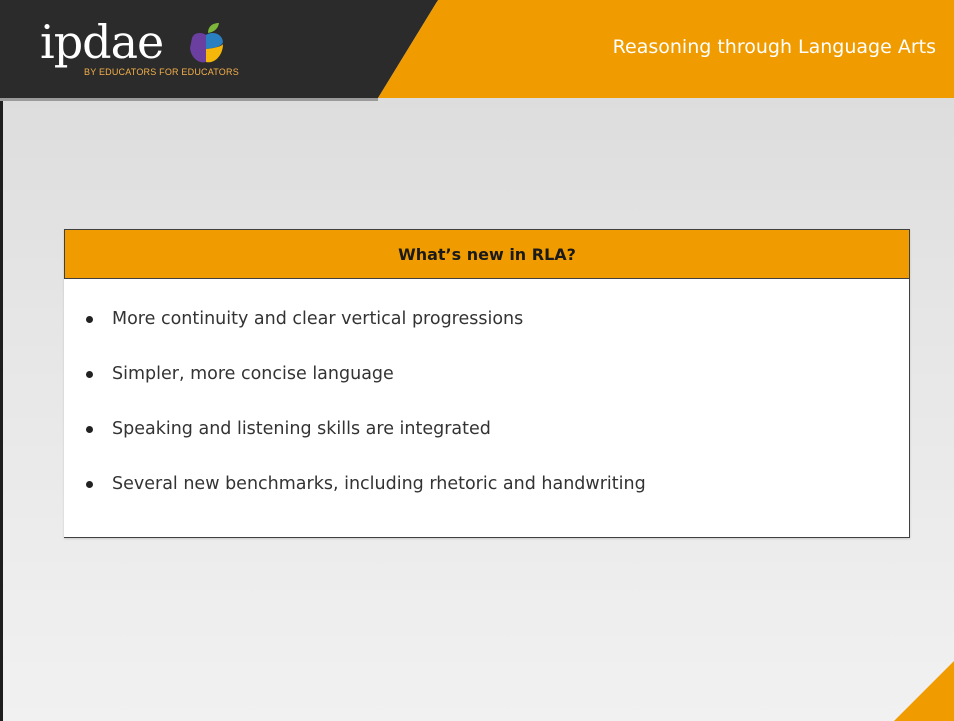  I want to click on card-heading: What’s new in RLA?, so click(487, 254).